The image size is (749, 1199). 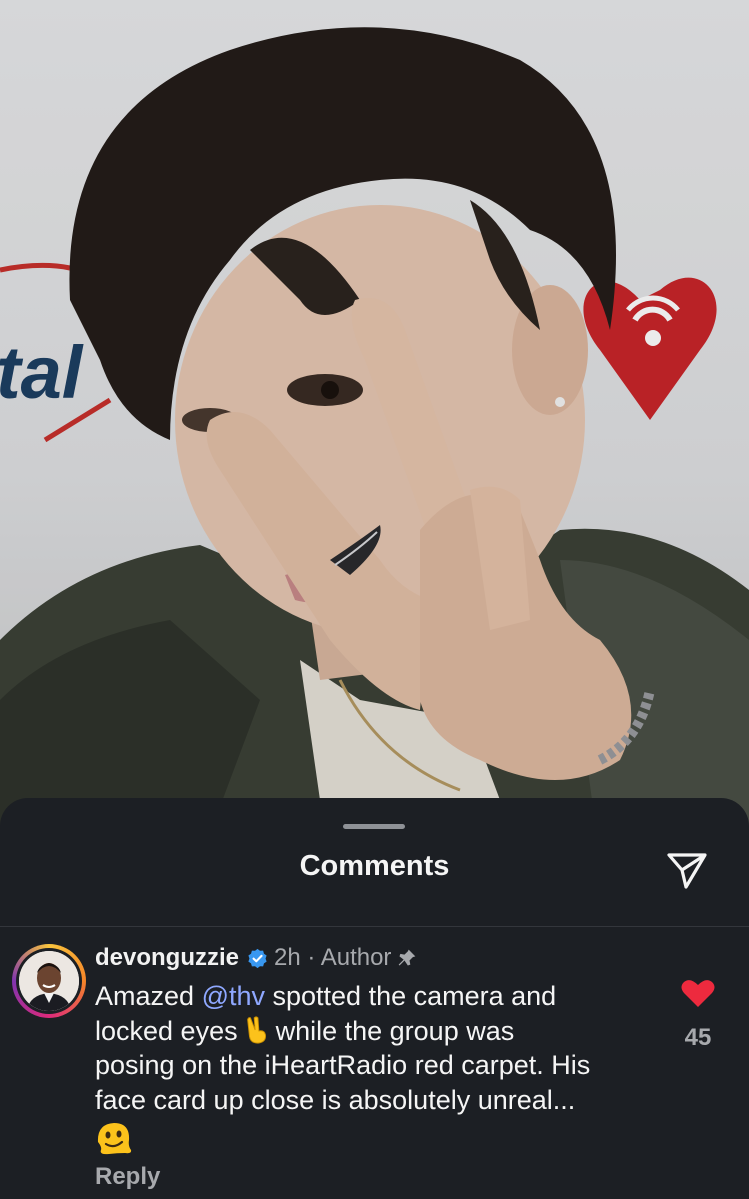 I want to click on avatar-image, so click(x=49, y=981).